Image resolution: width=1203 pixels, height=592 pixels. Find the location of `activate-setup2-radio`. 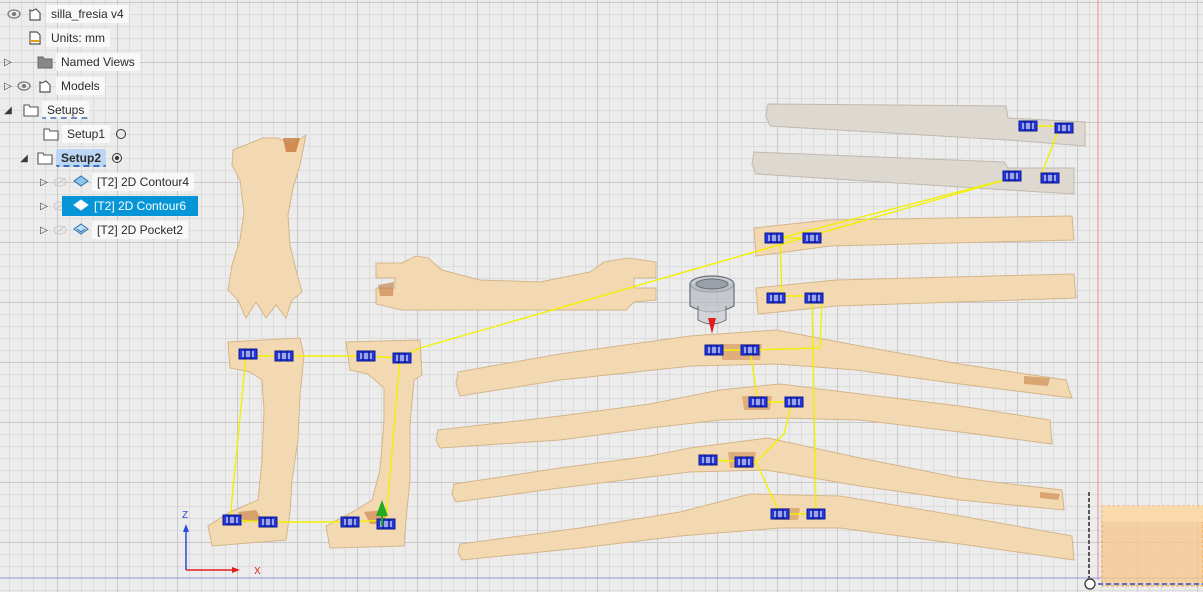

activate-setup2-radio is located at coordinates (117, 158).